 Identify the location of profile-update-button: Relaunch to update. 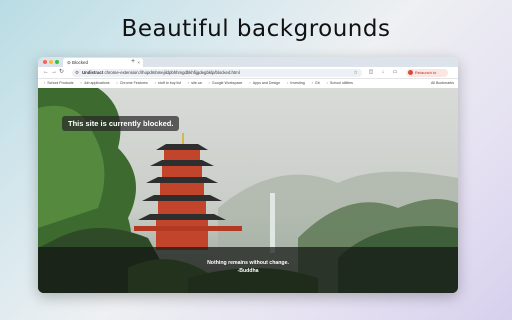
(427, 75).